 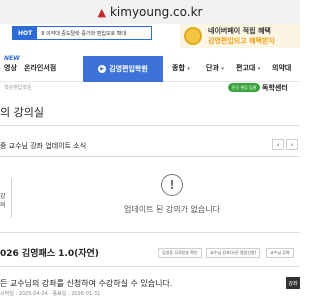 I want to click on hot-news-text: 8 의약대 중도탈락 증가와 편입모호 확대, so click(x=81, y=33).